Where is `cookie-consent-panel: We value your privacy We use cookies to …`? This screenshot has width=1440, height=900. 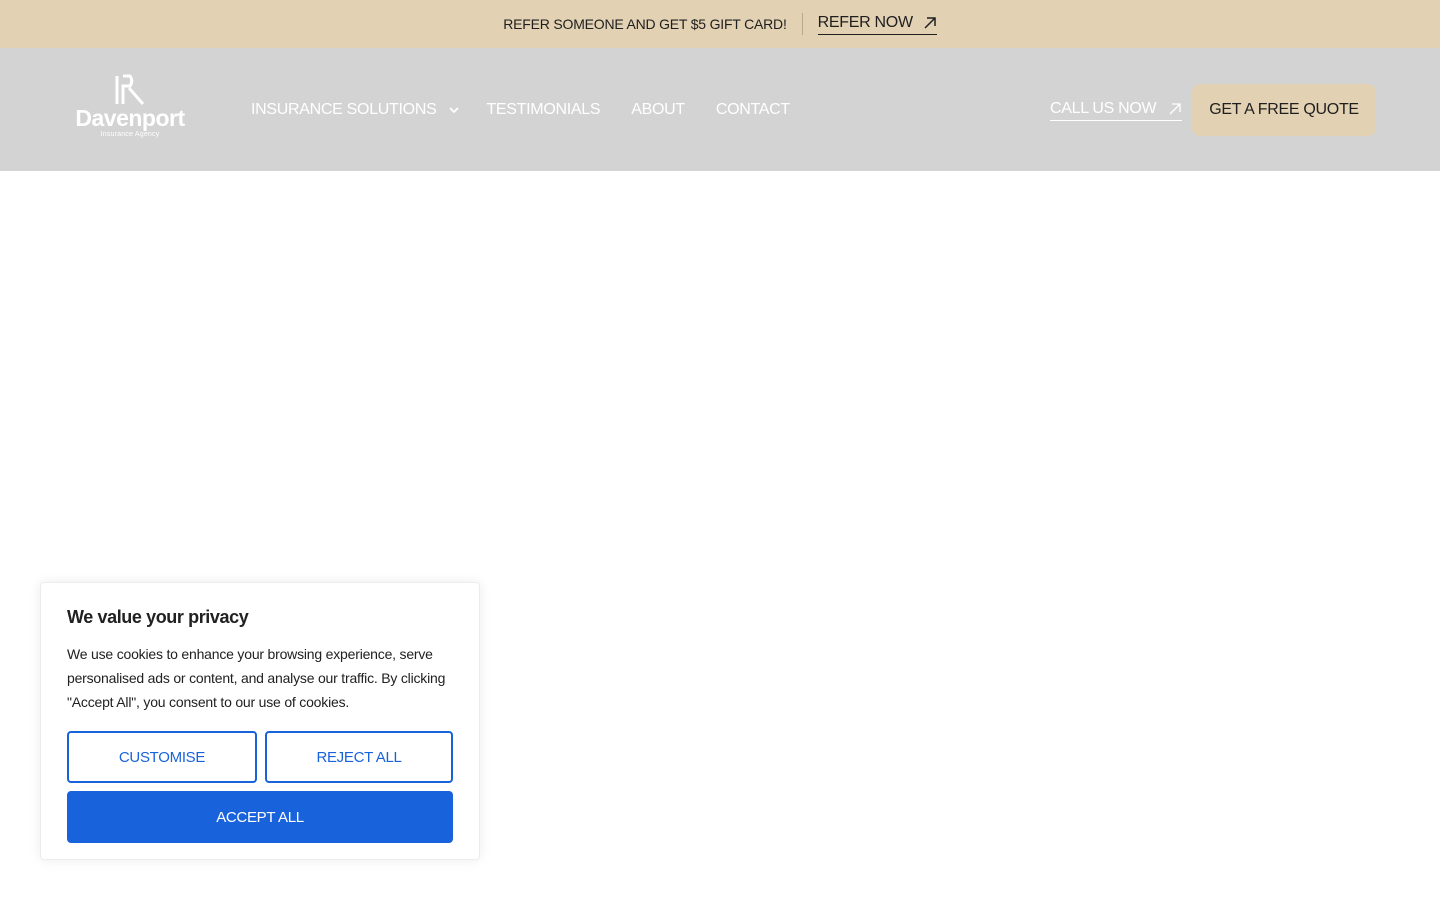 cookie-consent-panel: We value your privacy We use cookies to … is located at coordinates (260, 721).